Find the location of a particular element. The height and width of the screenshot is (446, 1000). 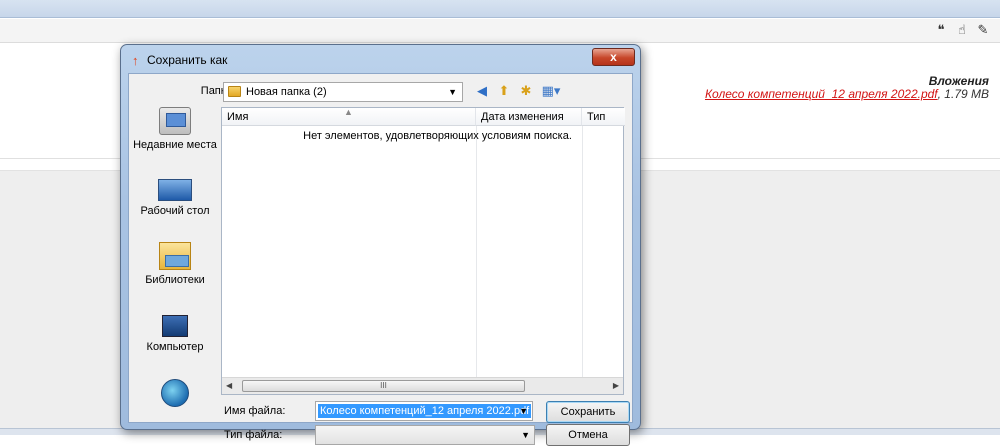

libraries-icon is located at coordinates (175, 256).